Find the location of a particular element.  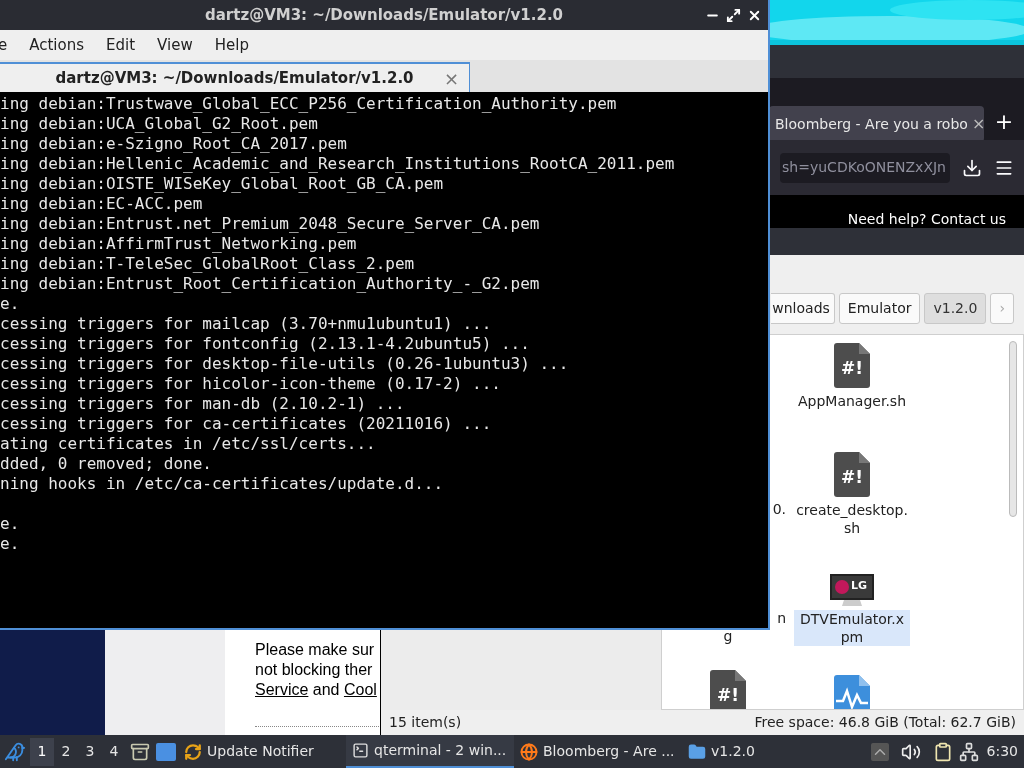

output-line: ing debian:e-Szigno_Root_CA_2017.pem is located at coordinates (173, 144).